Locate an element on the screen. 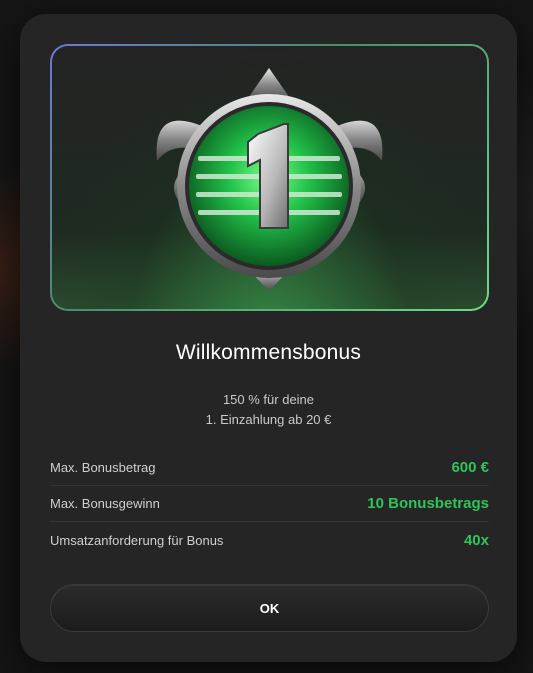  detail-value: 10 Bonusbetrags is located at coordinates (428, 503).